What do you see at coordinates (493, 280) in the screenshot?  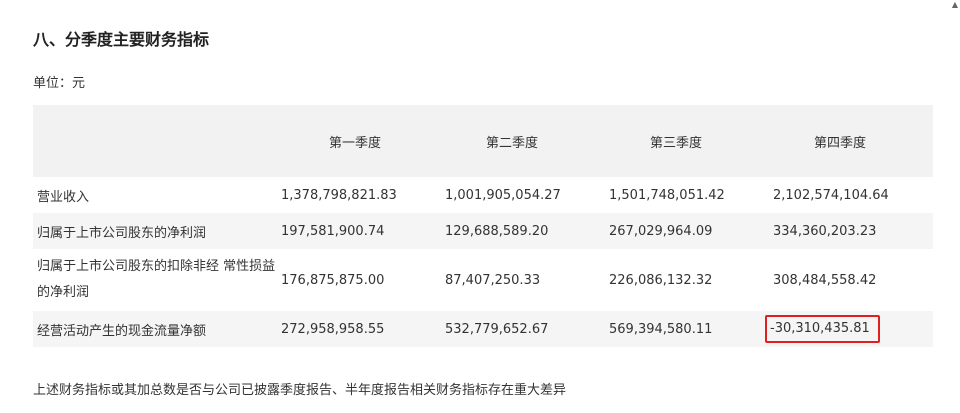 I see `cell-value: 87,407,250.33` at bounding box center [493, 280].